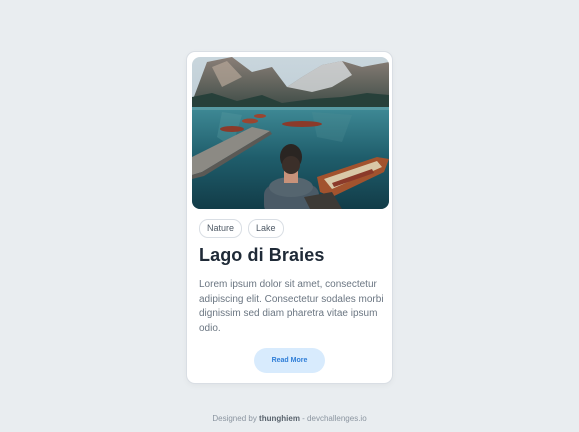 The height and width of the screenshot is (432, 579). What do you see at coordinates (236, 418) in the screenshot?
I see `footer-prefix: Designed by` at bounding box center [236, 418].